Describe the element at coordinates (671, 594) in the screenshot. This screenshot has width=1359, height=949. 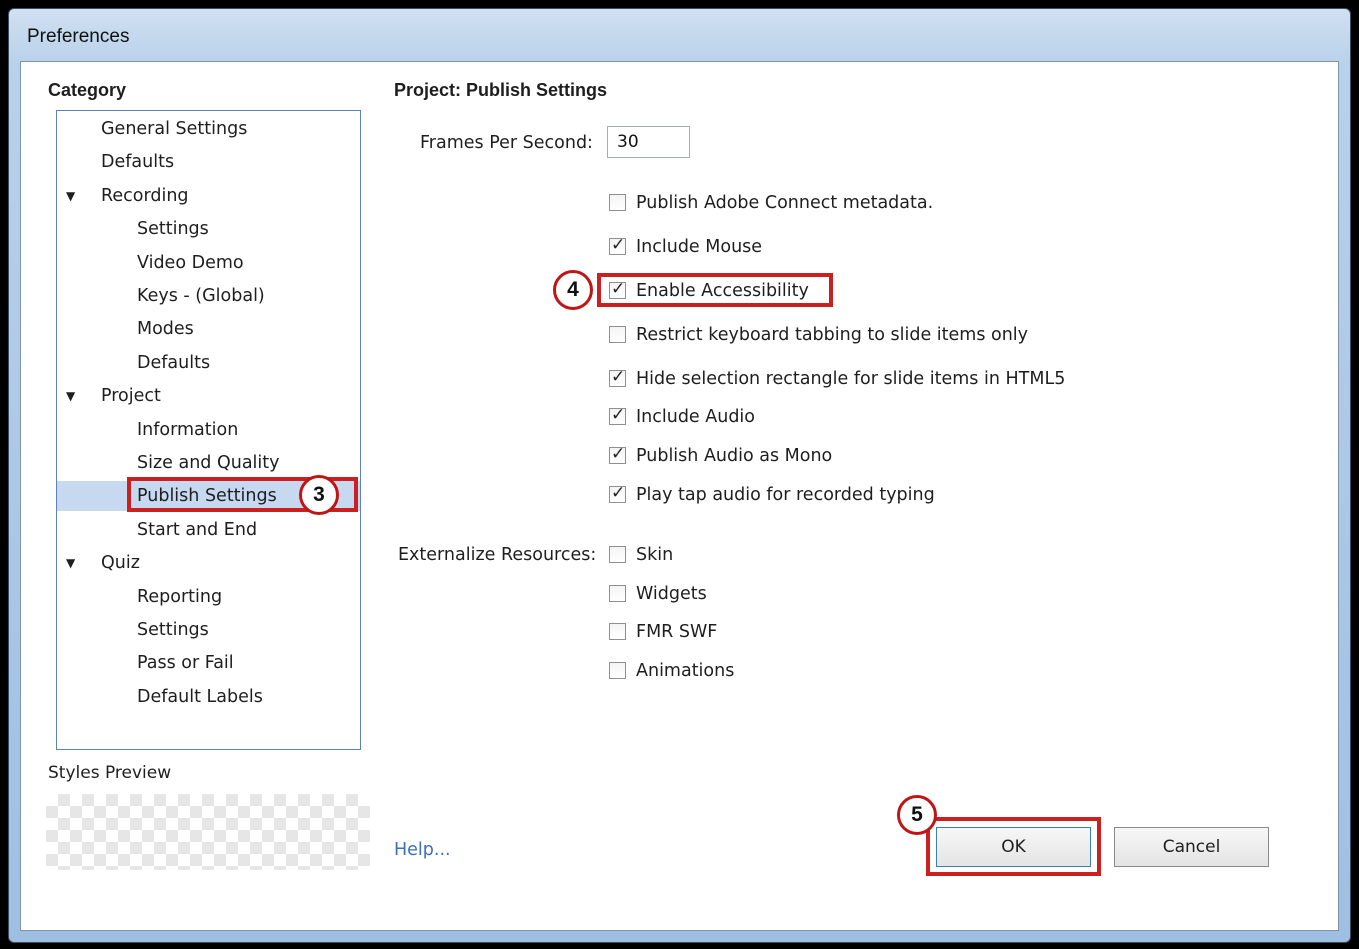
I see `externalize-widgets-label: Widgets` at that location.